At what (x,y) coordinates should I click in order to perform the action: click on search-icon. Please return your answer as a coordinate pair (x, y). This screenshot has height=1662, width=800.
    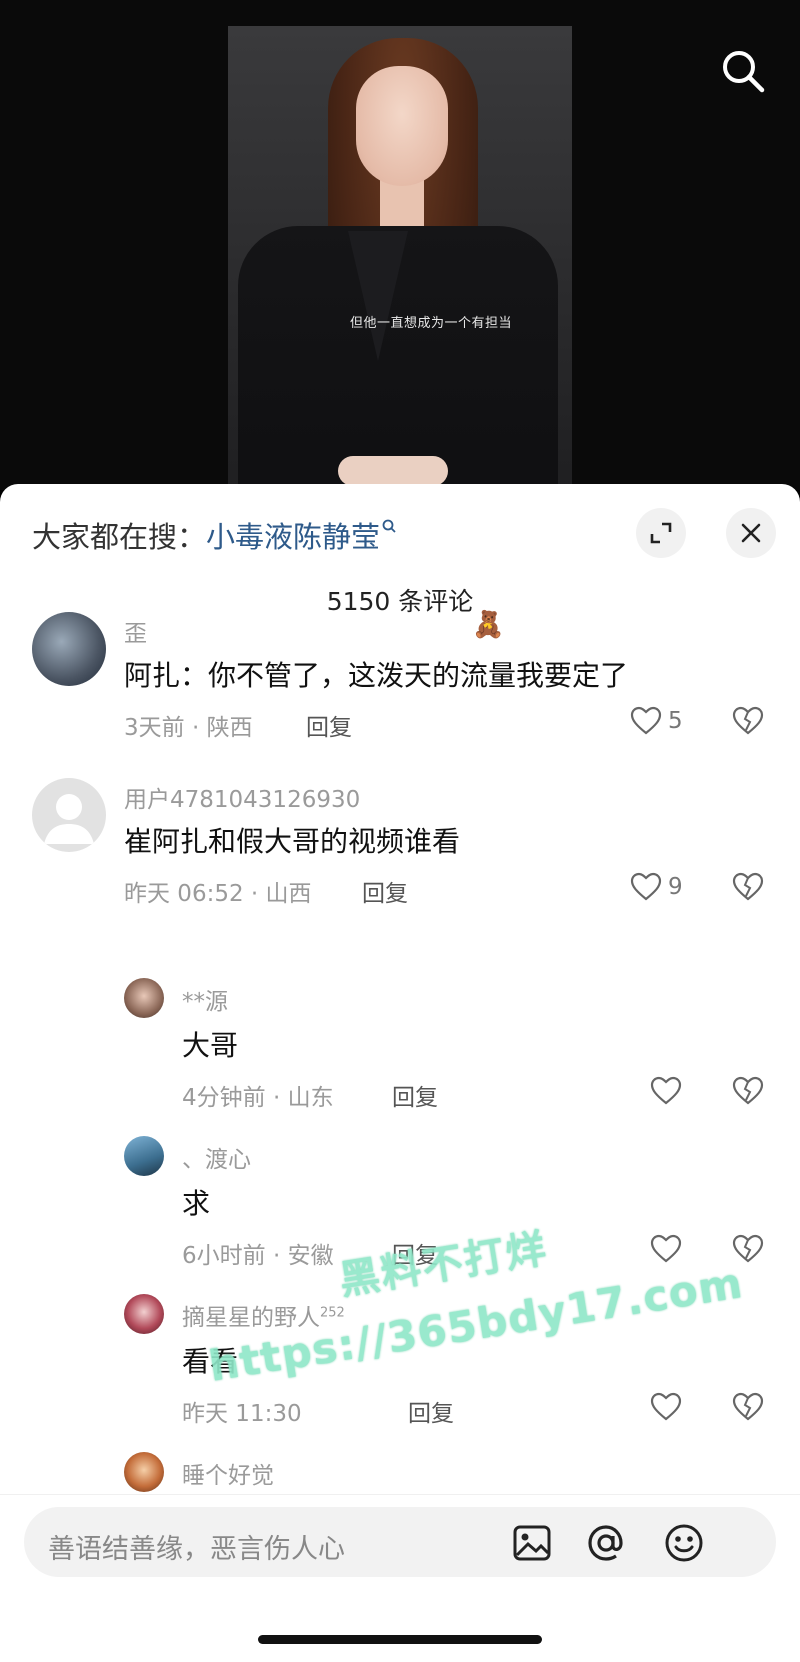
    Looking at the image, I should click on (744, 72).